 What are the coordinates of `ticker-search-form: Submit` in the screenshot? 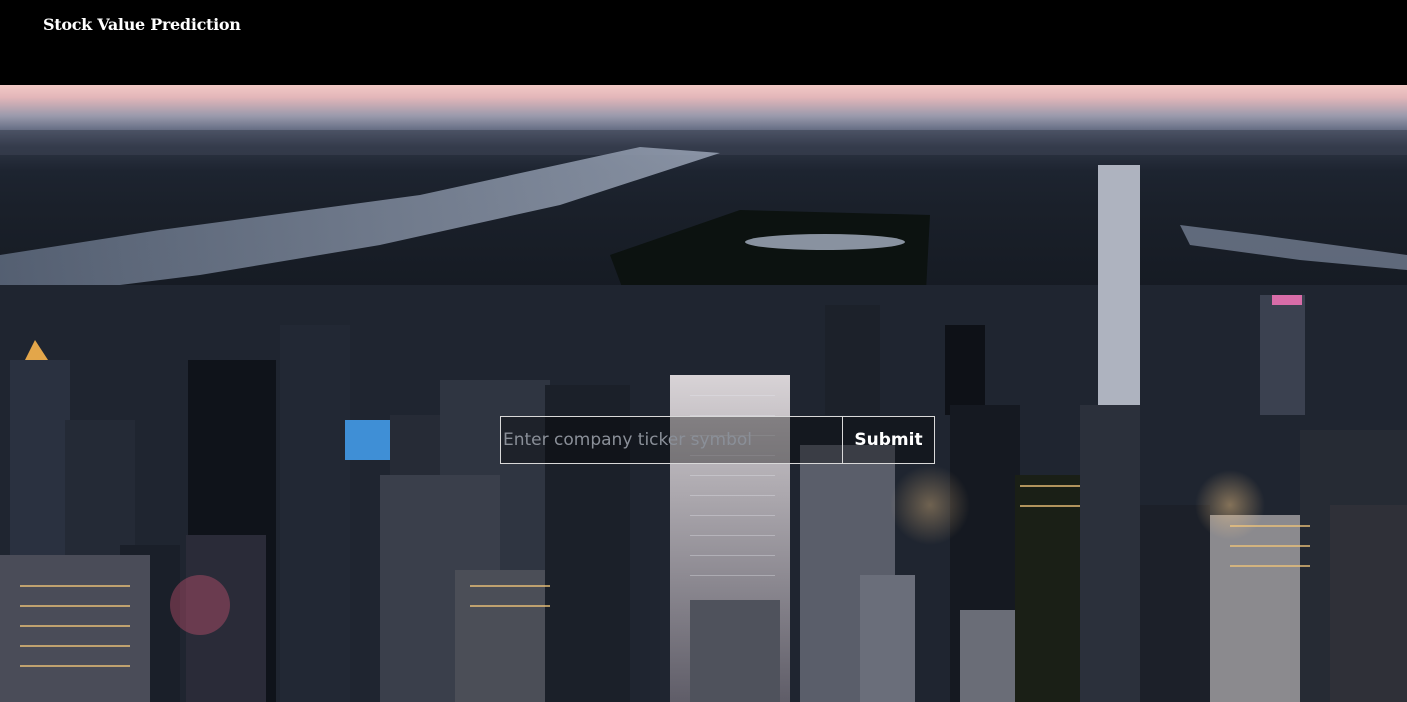 It's located at (717, 440).